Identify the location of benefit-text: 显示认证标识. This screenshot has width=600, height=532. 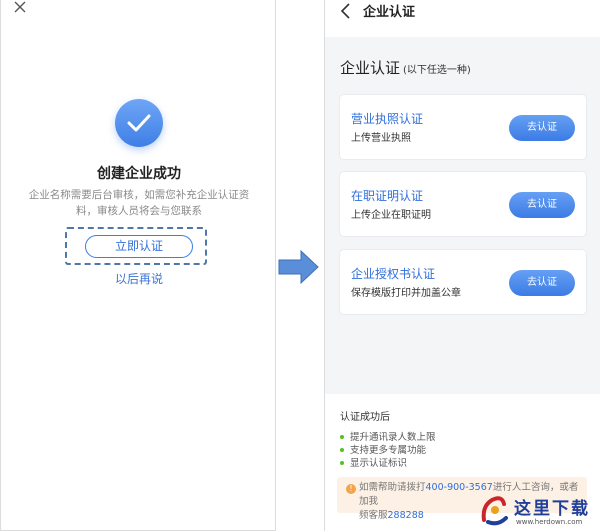
(379, 463).